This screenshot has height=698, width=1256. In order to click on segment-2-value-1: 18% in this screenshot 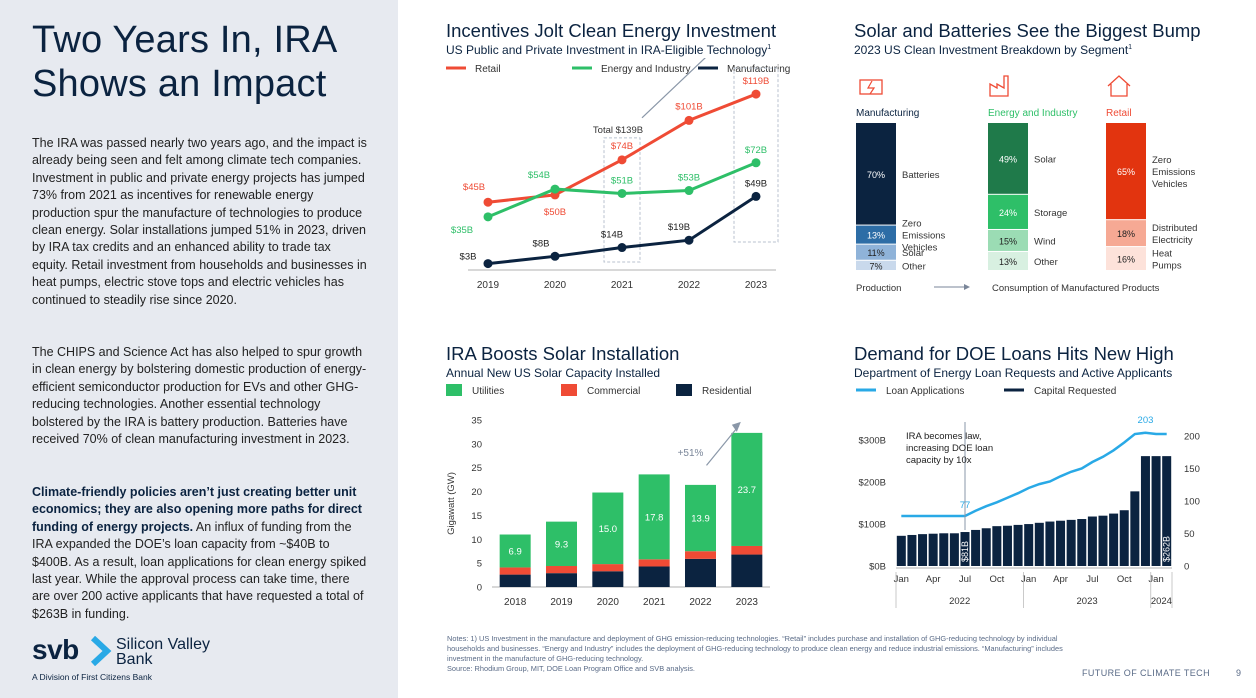, I will do `click(1126, 234)`.